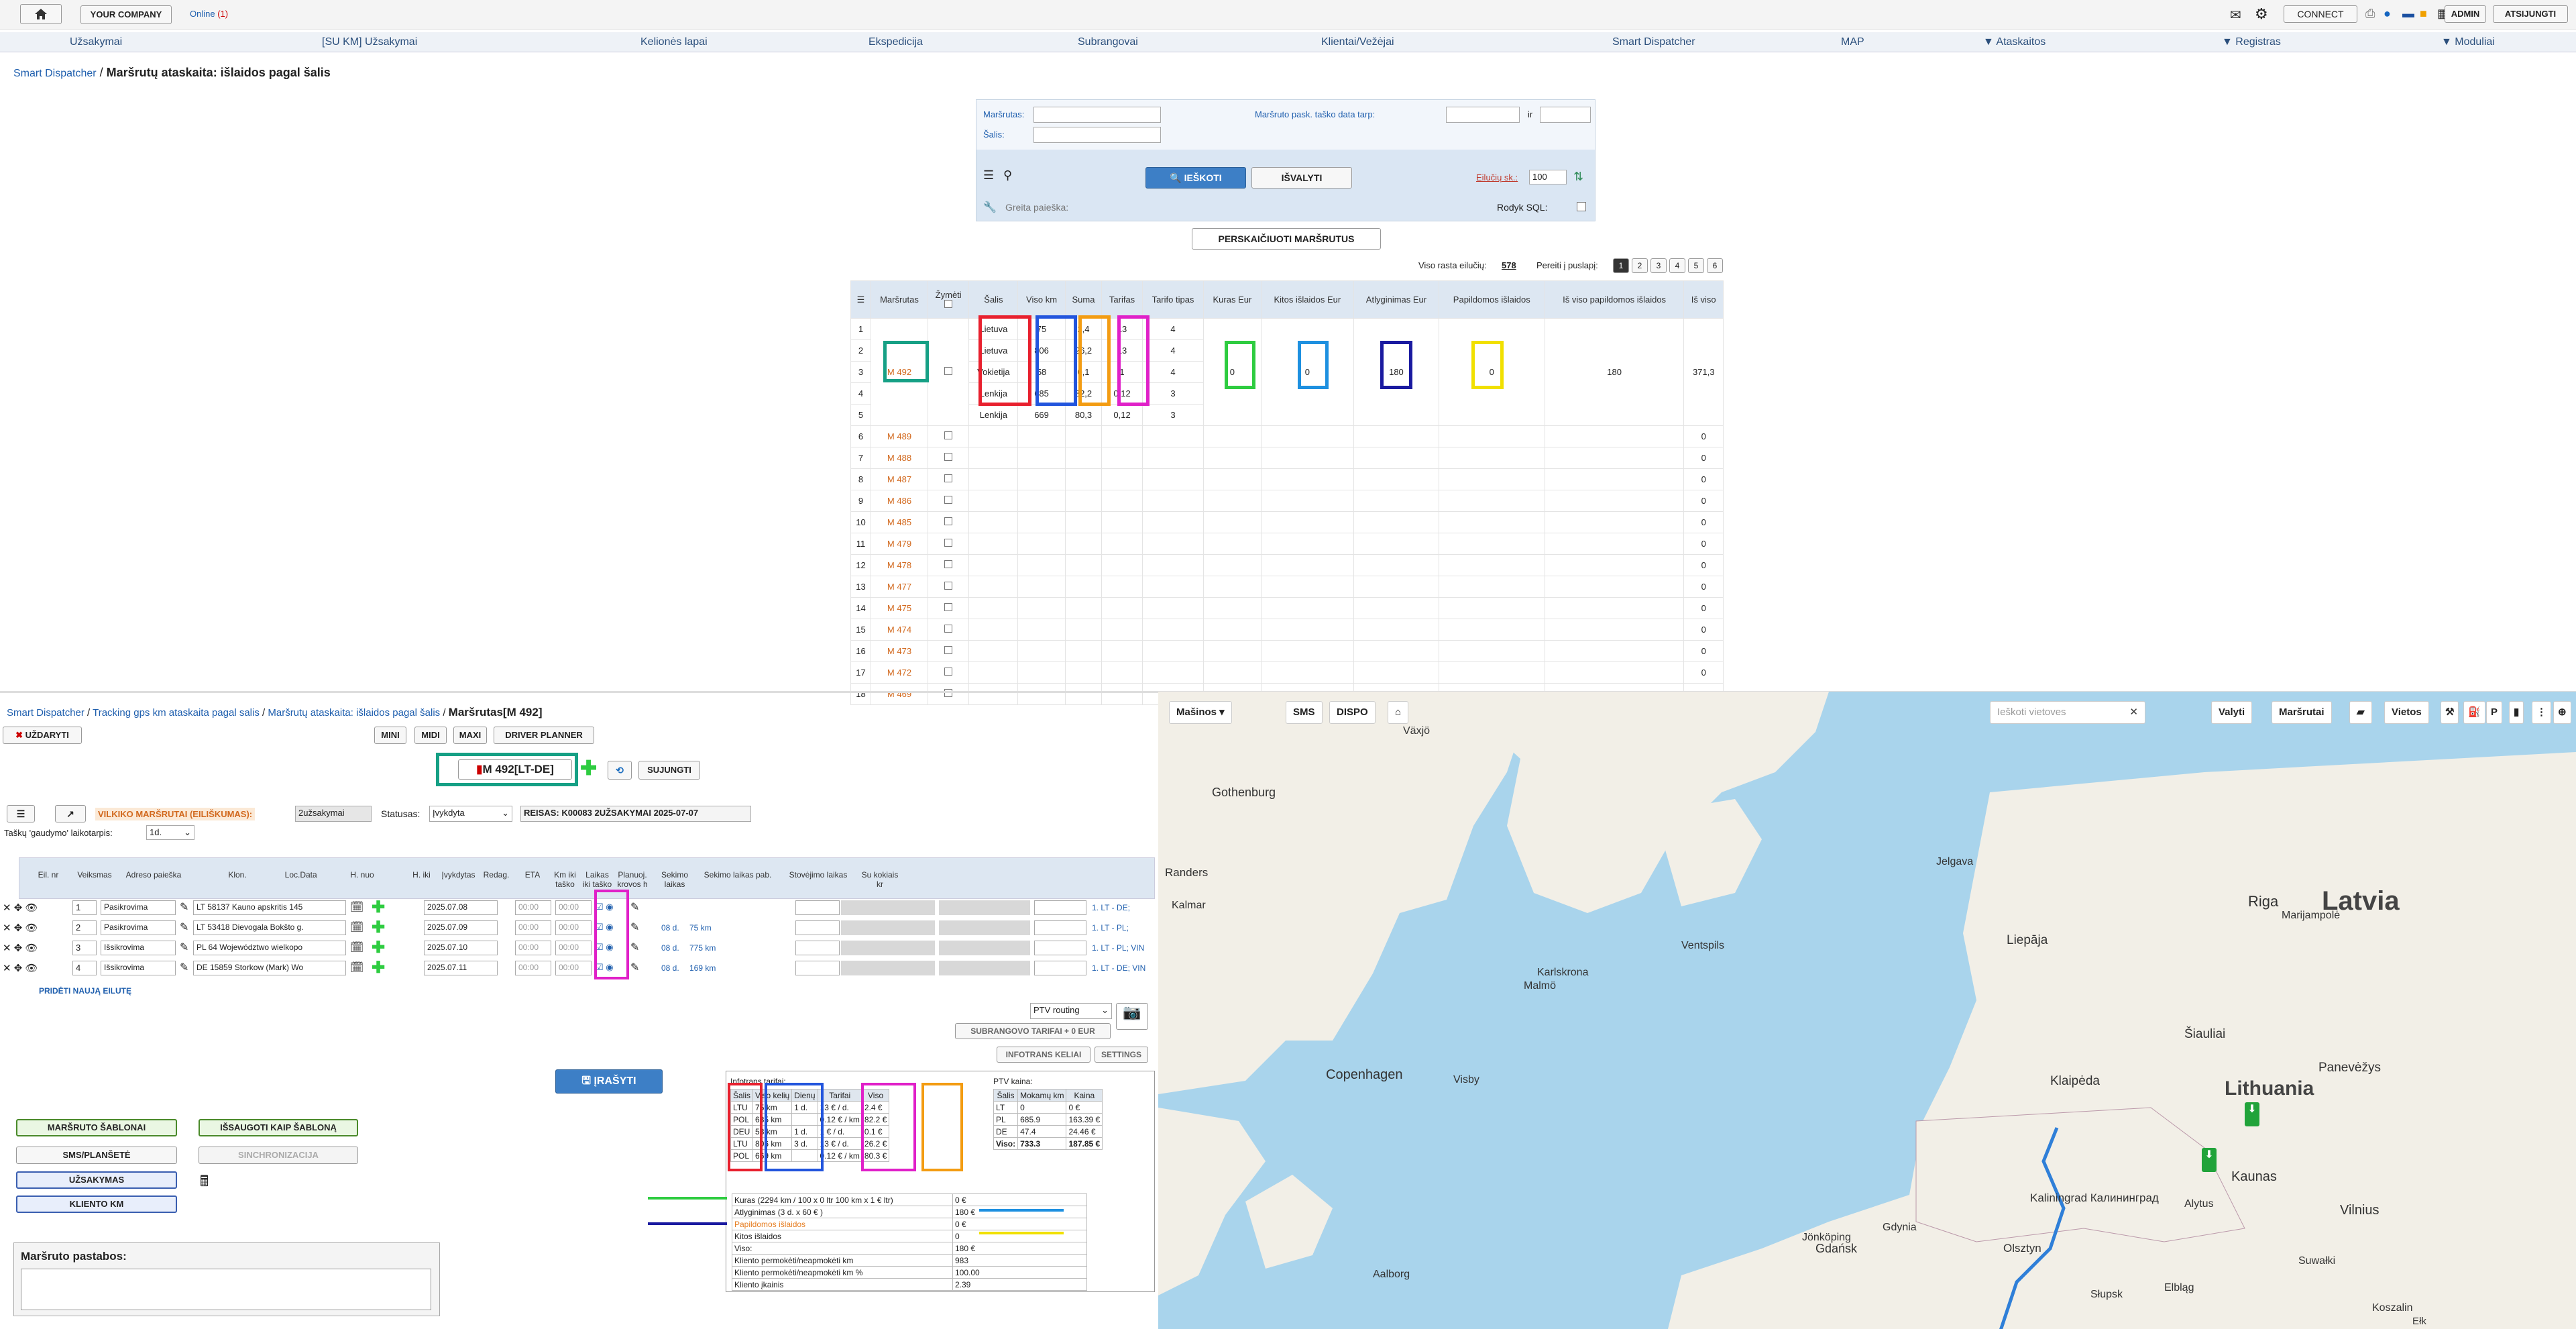 Image resolution: width=2576 pixels, height=1329 pixels. I want to click on clear-button: IŠVALYTI, so click(1301, 178).